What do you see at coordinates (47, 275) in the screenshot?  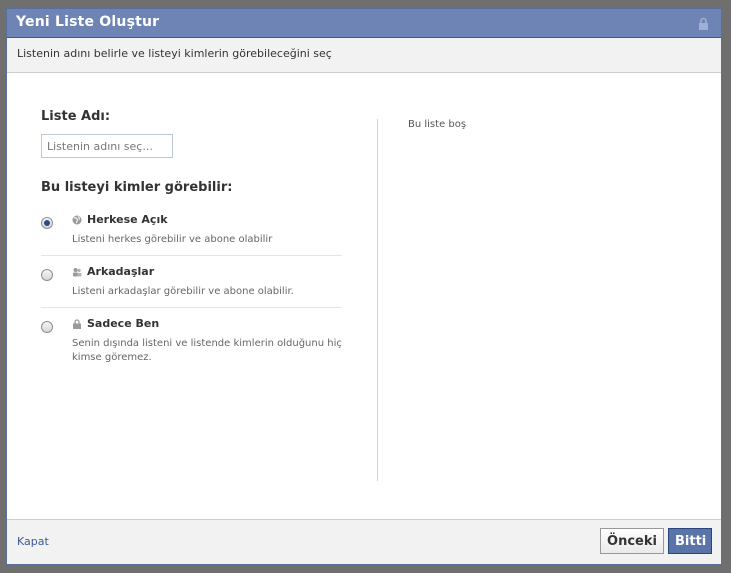 I see `radio-friends` at bounding box center [47, 275].